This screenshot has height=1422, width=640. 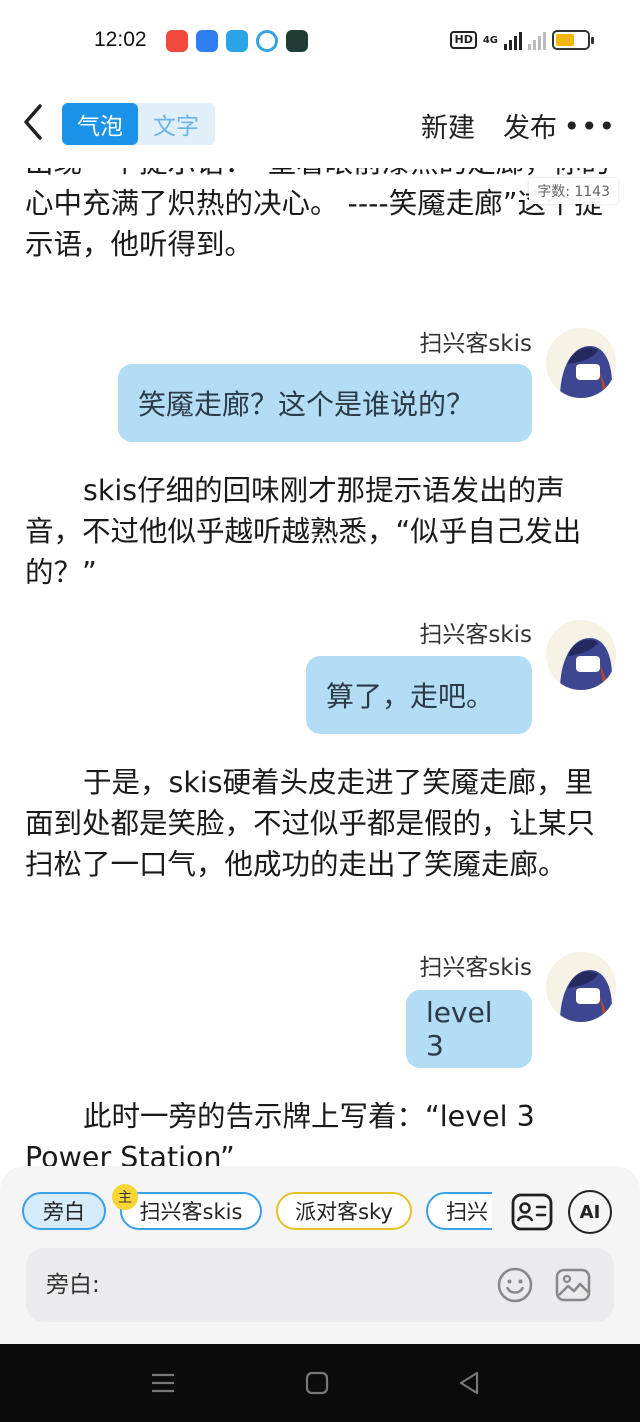 What do you see at coordinates (191, 1211) in the screenshot?
I see `chip-skis: 扫兴客skis` at bounding box center [191, 1211].